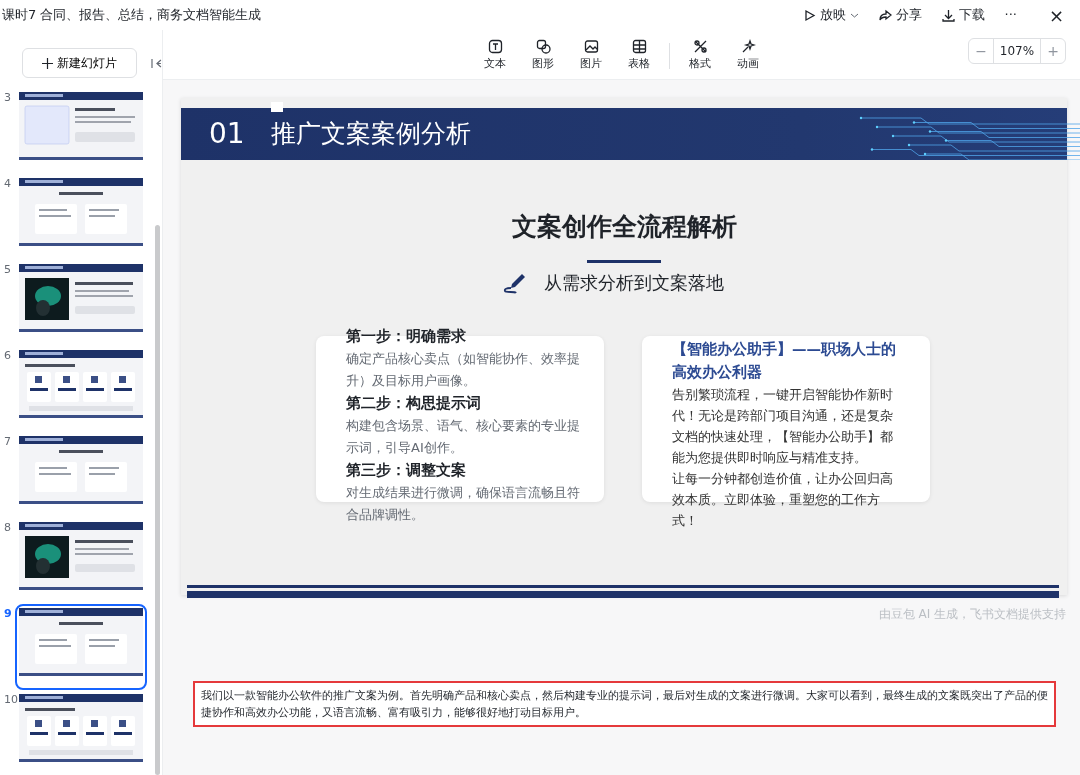 The image size is (1080, 775). Describe the element at coordinates (414, 403) in the screenshot. I see `step-title: 第二步：构思提示词` at that location.